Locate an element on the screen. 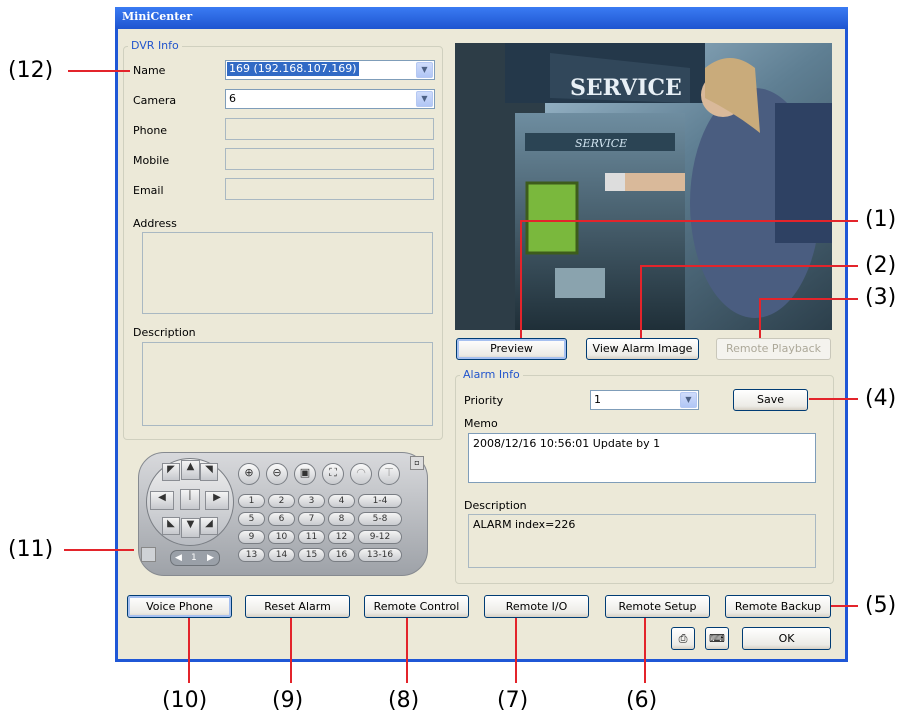 Image resolution: width=919 pixels, height=718 pixels. zoom-out-icon: ⊖ is located at coordinates (277, 474).